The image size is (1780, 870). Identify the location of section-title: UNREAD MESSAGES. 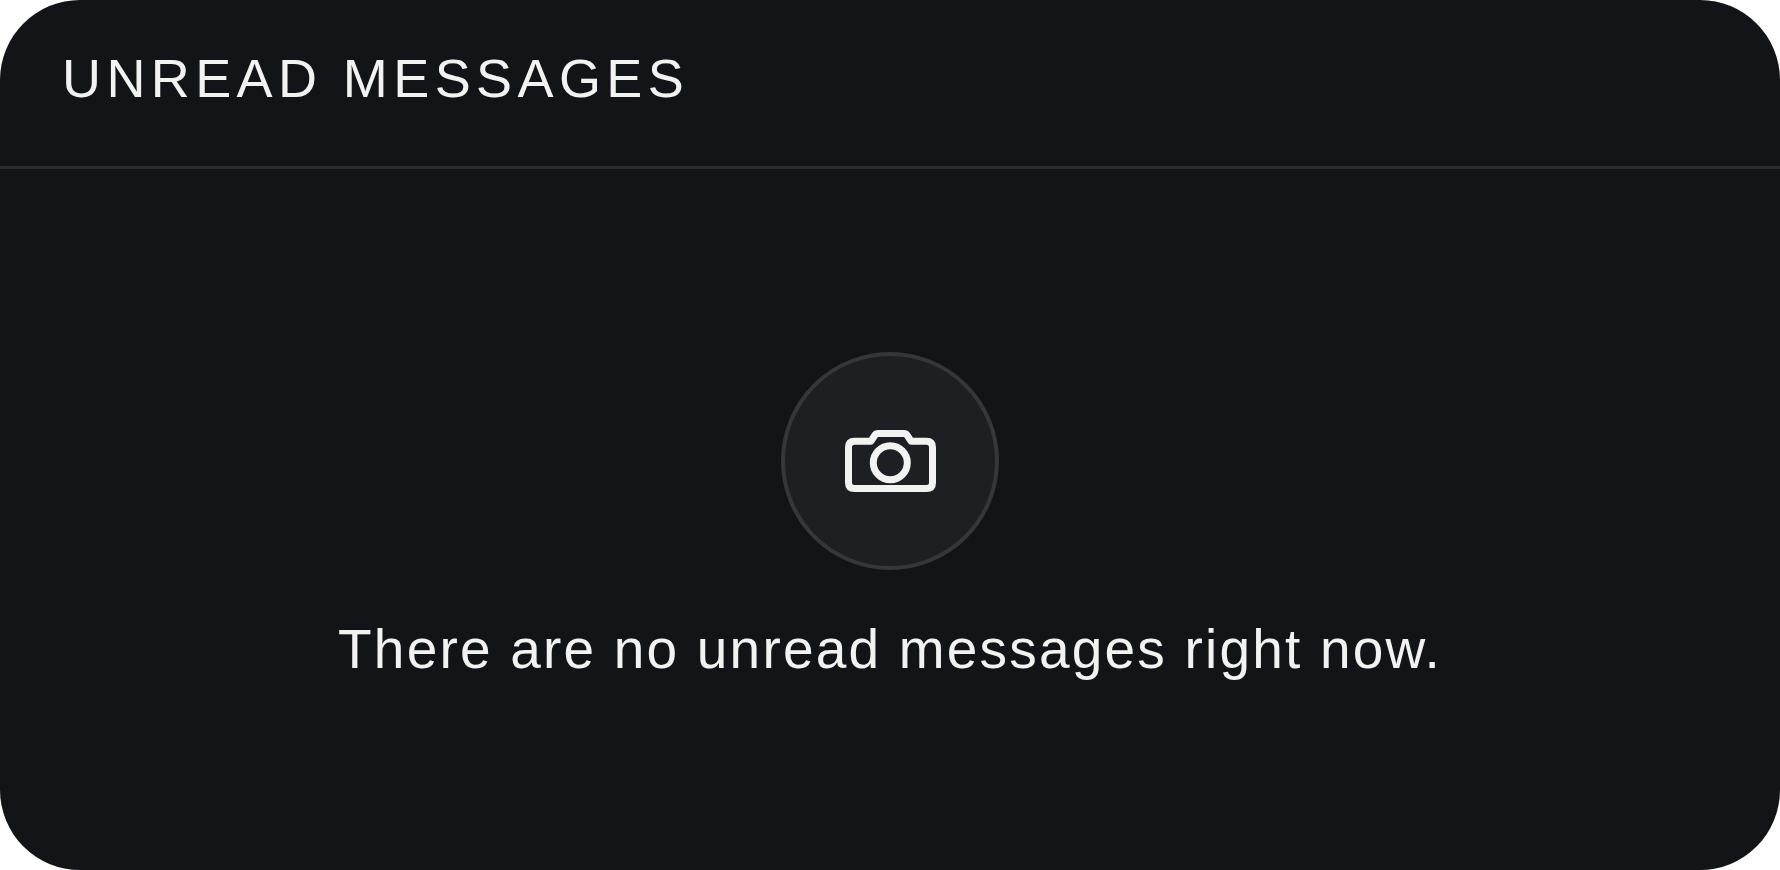
(376, 79).